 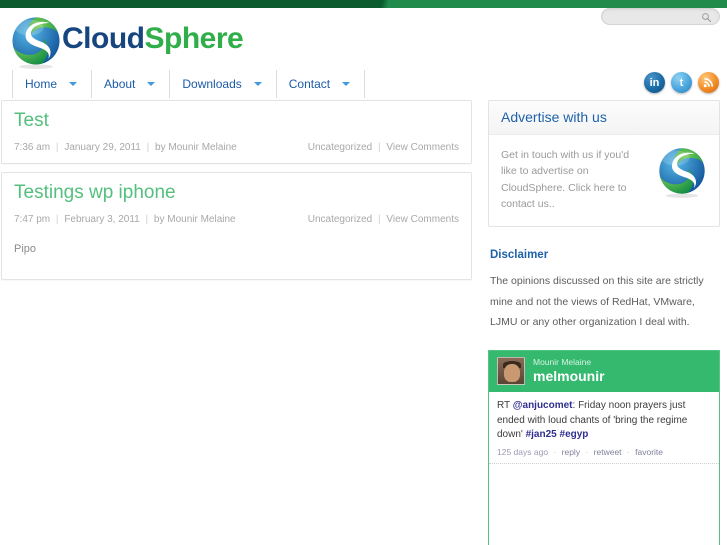 What do you see at coordinates (604, 504) in the screenshot?
I see `twitter-widget-feed-area` at bounding box center [604, 504].